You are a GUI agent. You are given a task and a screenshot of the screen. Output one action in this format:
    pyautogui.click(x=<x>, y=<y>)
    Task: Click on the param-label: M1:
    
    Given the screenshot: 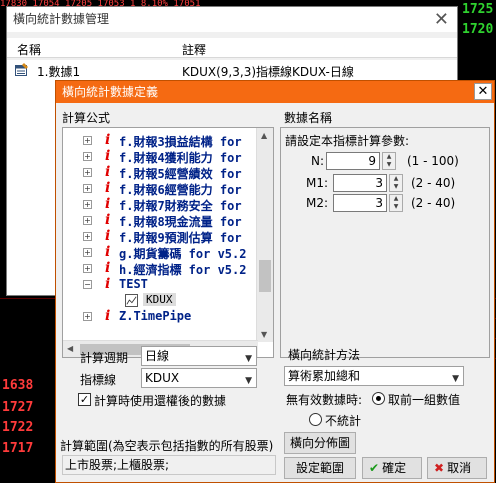 What is the action you would take?
    pyautogui.click(x=317, y=183)
    